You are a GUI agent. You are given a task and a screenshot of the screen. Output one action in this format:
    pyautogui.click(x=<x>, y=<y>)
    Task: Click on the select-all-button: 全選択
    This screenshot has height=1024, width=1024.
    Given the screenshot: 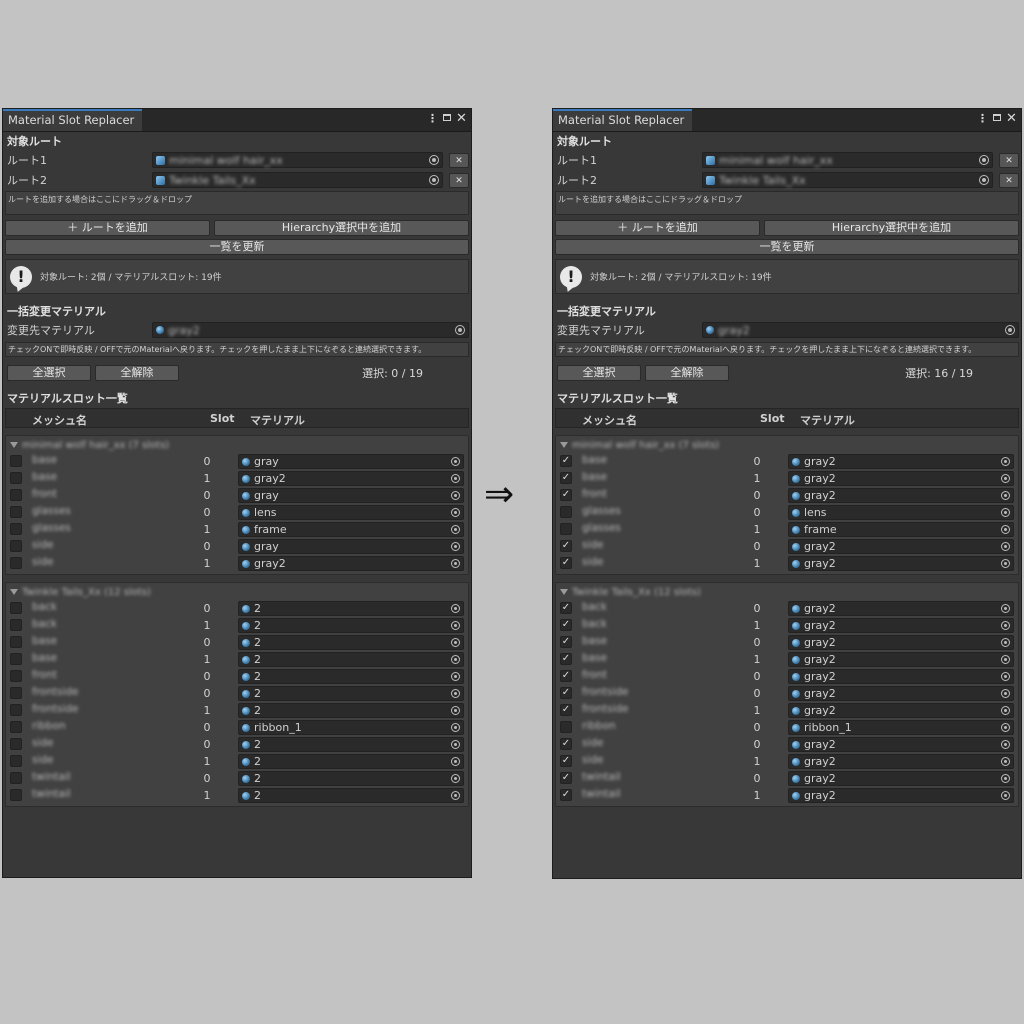 What is the action you would take?
    pyautogui.click(x=599, y=373)
    